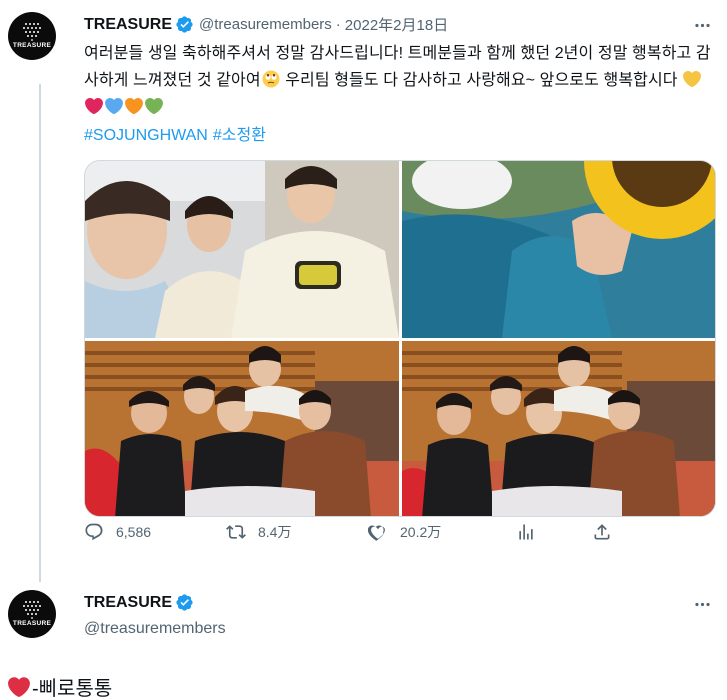 This screenshot has width=727, height=700. What do you see at coordinates (19, 687) in the screenshot?
I see `heart-emoji-icon` at bounding box center [19, 687].